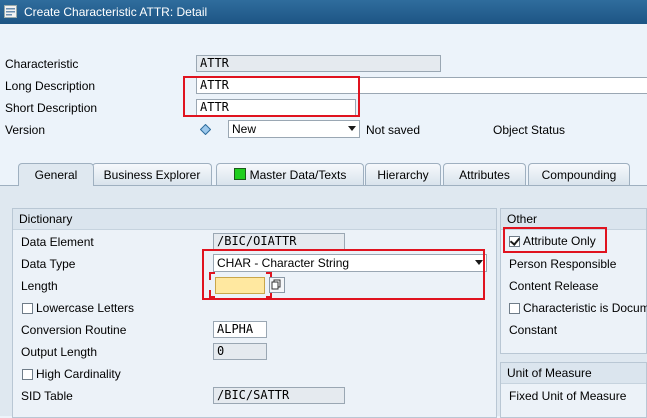 The image size is (647, 418). What do you see at coordinates (239, 174) in the screenshot?
I see `green-status-icon` at bounding box center [239, 174].